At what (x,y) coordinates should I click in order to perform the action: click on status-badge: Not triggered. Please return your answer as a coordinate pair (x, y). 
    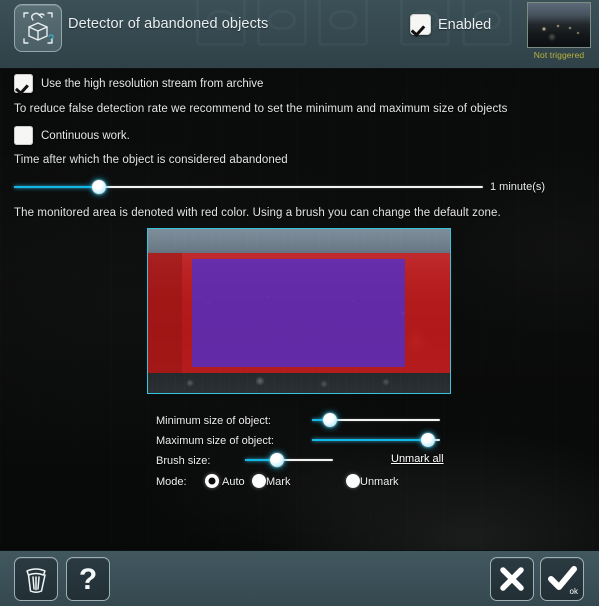
    Looking at the image, I should click on (559, 55).